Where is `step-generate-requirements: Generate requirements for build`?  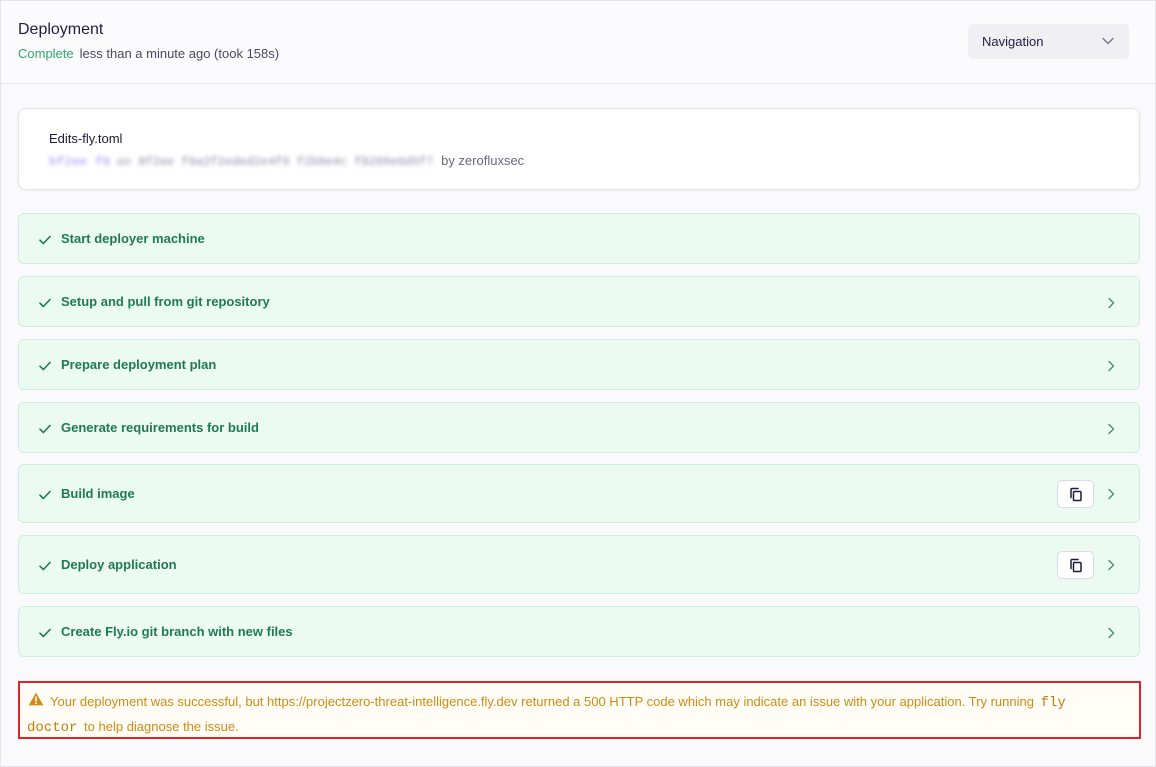 step-generate-requirements: Generate requirements for build is located at coordinates (579, 427).